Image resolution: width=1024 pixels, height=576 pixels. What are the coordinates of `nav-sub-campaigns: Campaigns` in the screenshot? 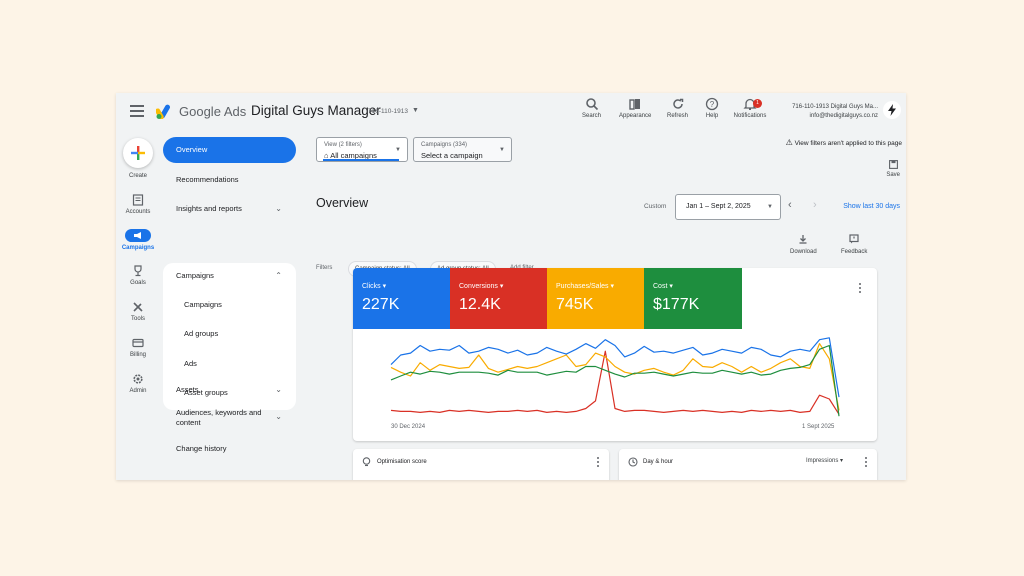 It's located at (203, 304).